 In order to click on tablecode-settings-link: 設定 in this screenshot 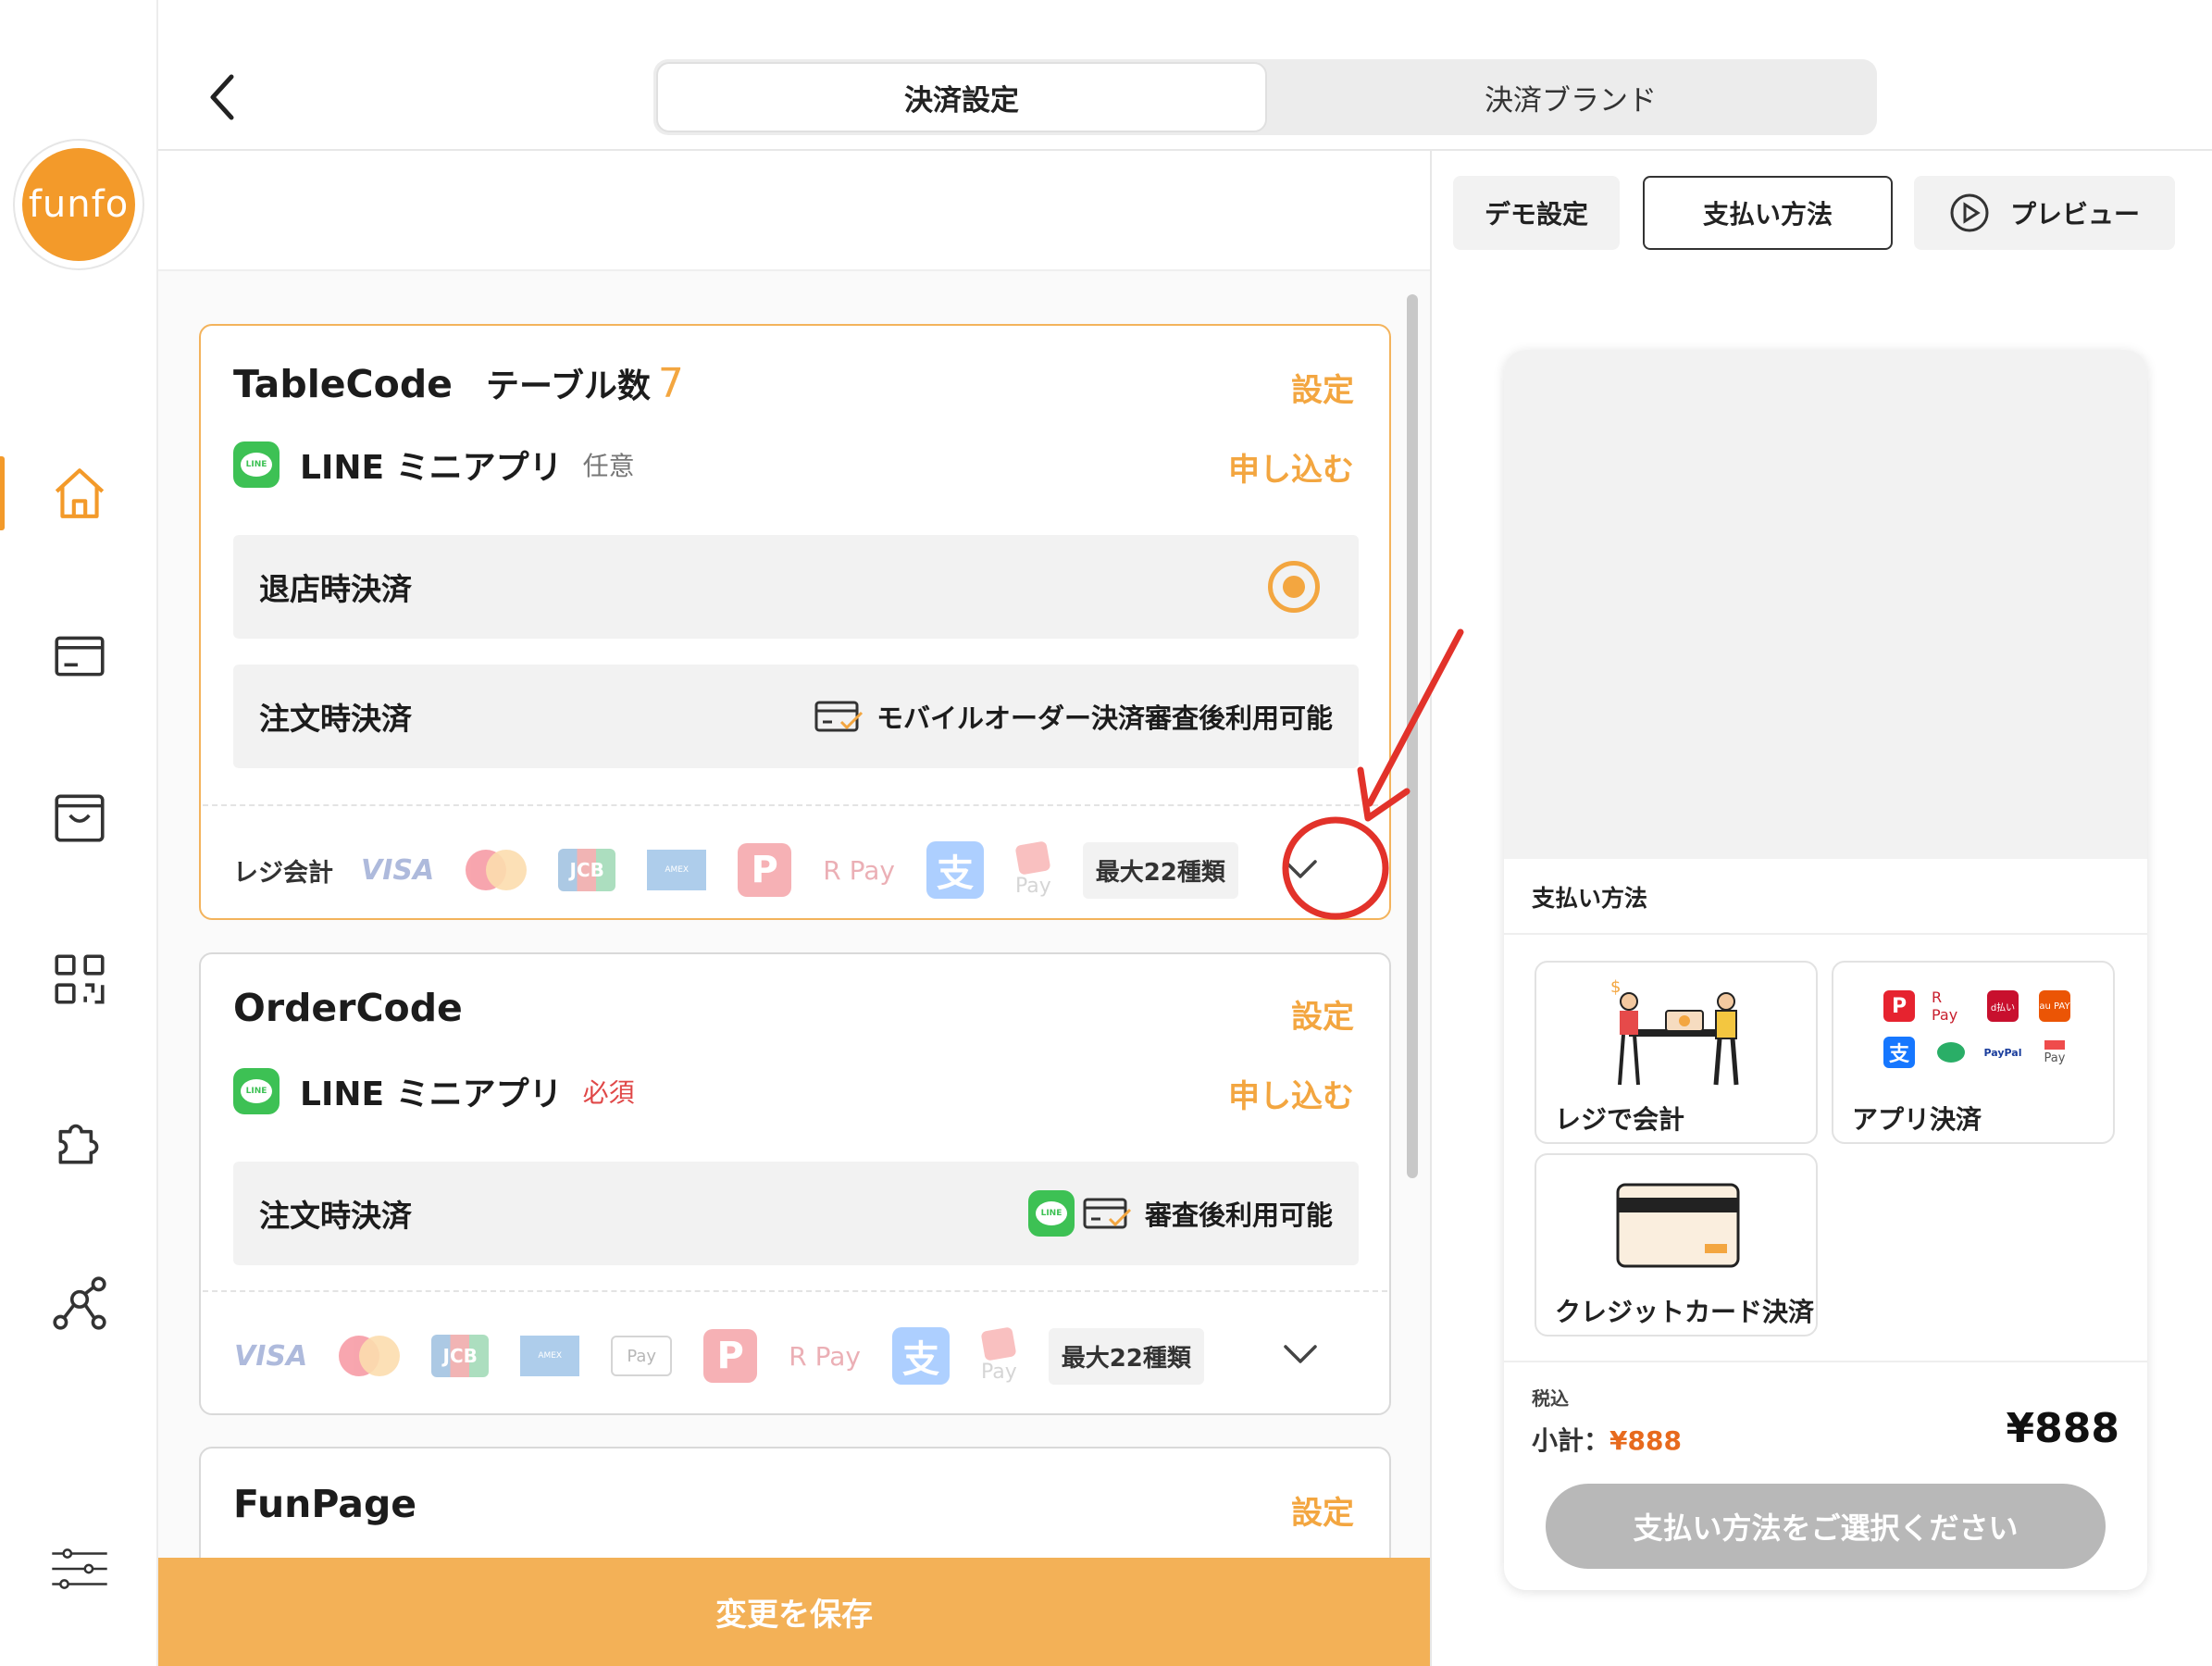, I will do `click(1322, 388)`.